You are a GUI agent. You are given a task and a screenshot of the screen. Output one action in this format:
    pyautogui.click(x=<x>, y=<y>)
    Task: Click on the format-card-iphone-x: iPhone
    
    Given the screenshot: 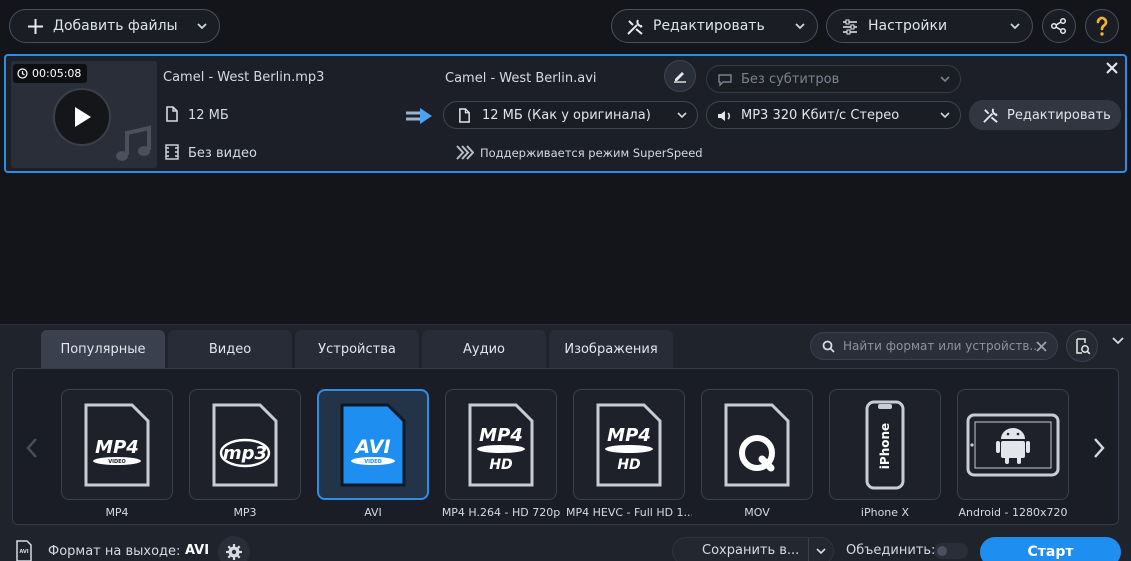 What is the action you would take?
    pyautogui.click(x=885, y=444)
    